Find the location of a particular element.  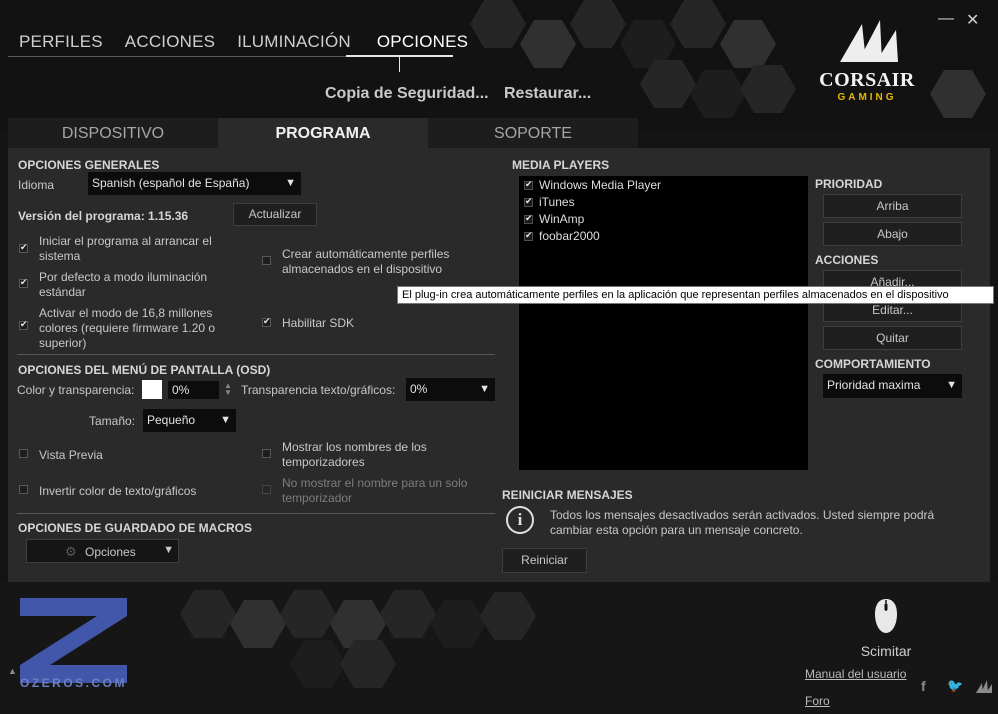

language-select: Spanish (español de España) ▼ is located at coordinates (194, 183).